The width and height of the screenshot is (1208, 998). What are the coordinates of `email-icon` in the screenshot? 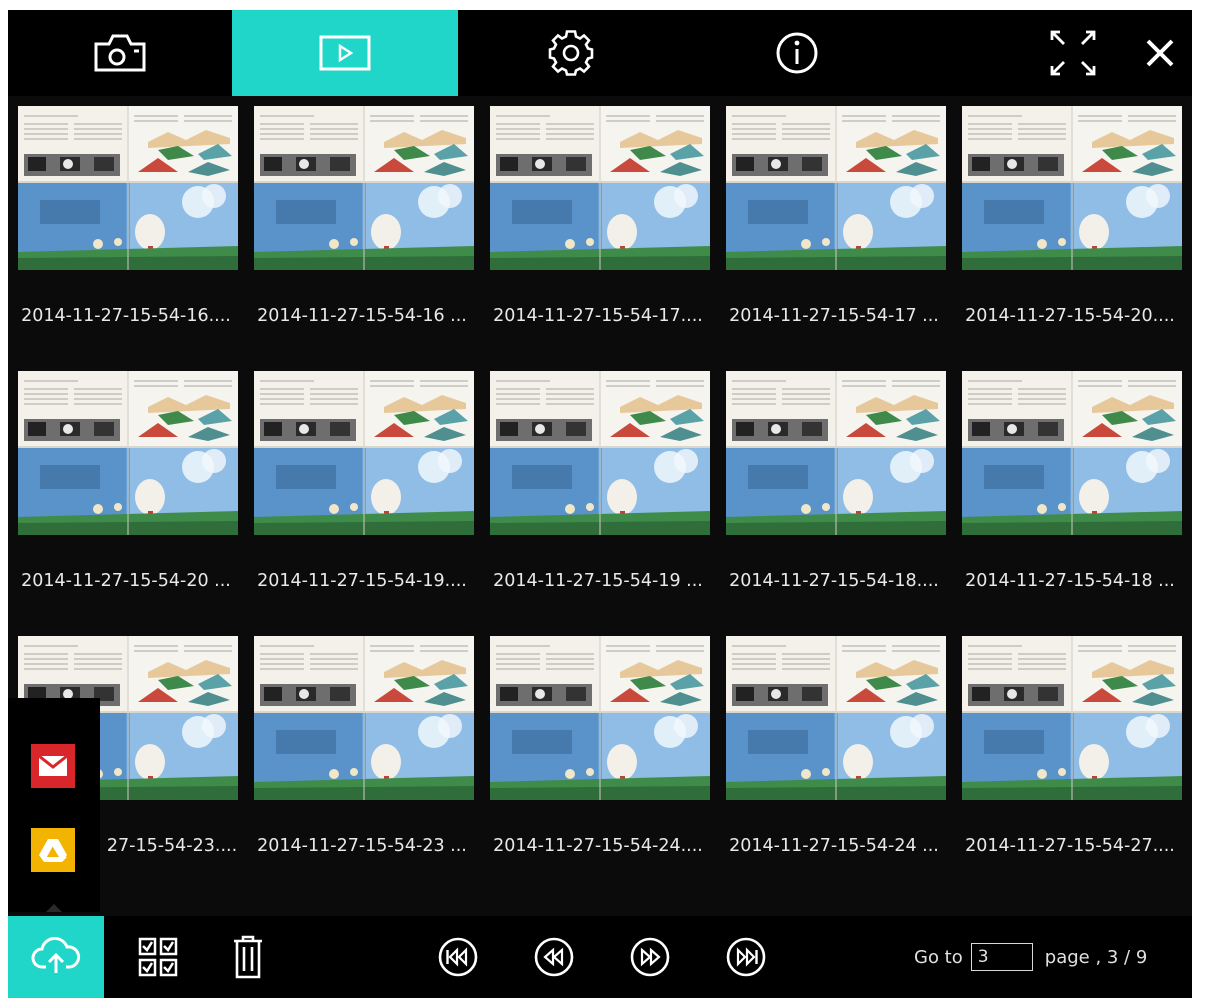 It's located at (53, 765).